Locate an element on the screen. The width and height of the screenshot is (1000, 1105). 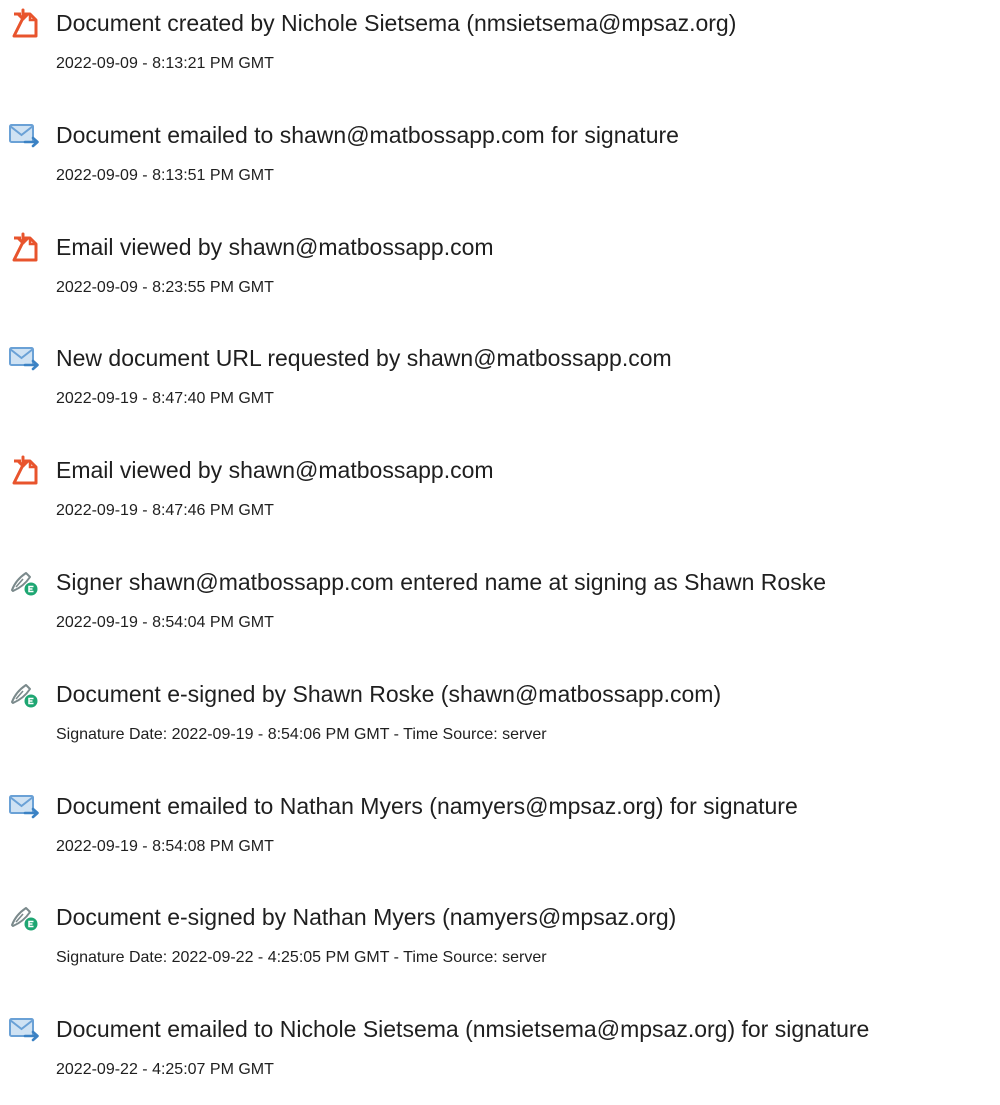
entry-timestamp: 2022-09-19 - 8:47:46 PM GMT is located at coordinates (165, 510).